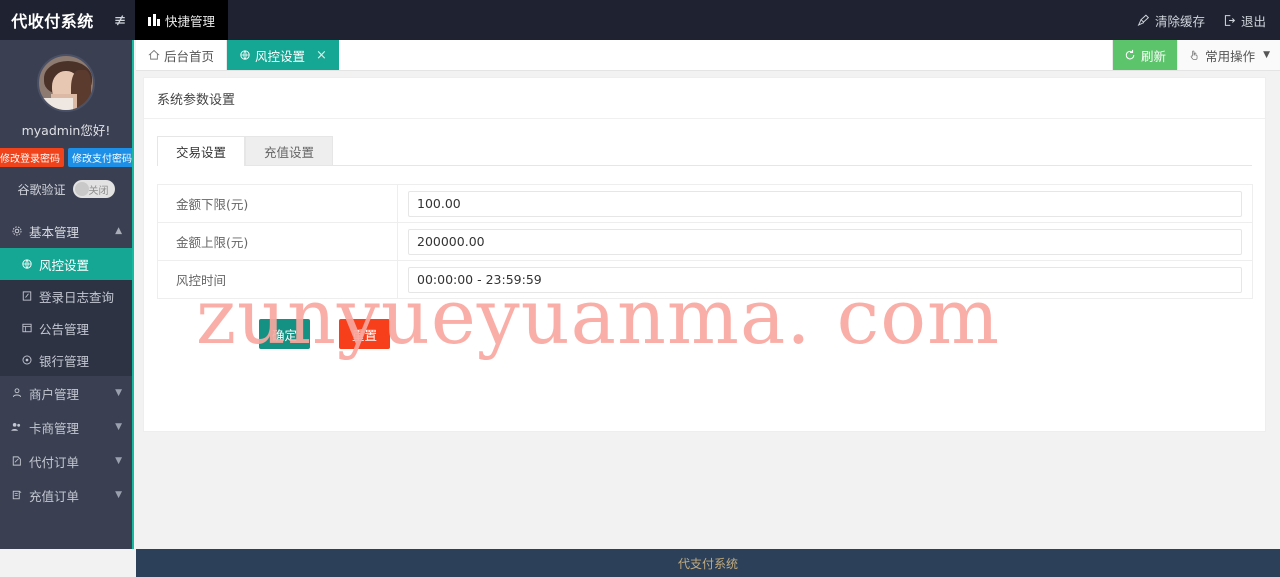 This screenshot has height=577, width=1280. What do you see at coordinates (1208, 20) in the screenshot?
I see `header-actions: 清除缓存 退出` at bounding box center [1208, 20].